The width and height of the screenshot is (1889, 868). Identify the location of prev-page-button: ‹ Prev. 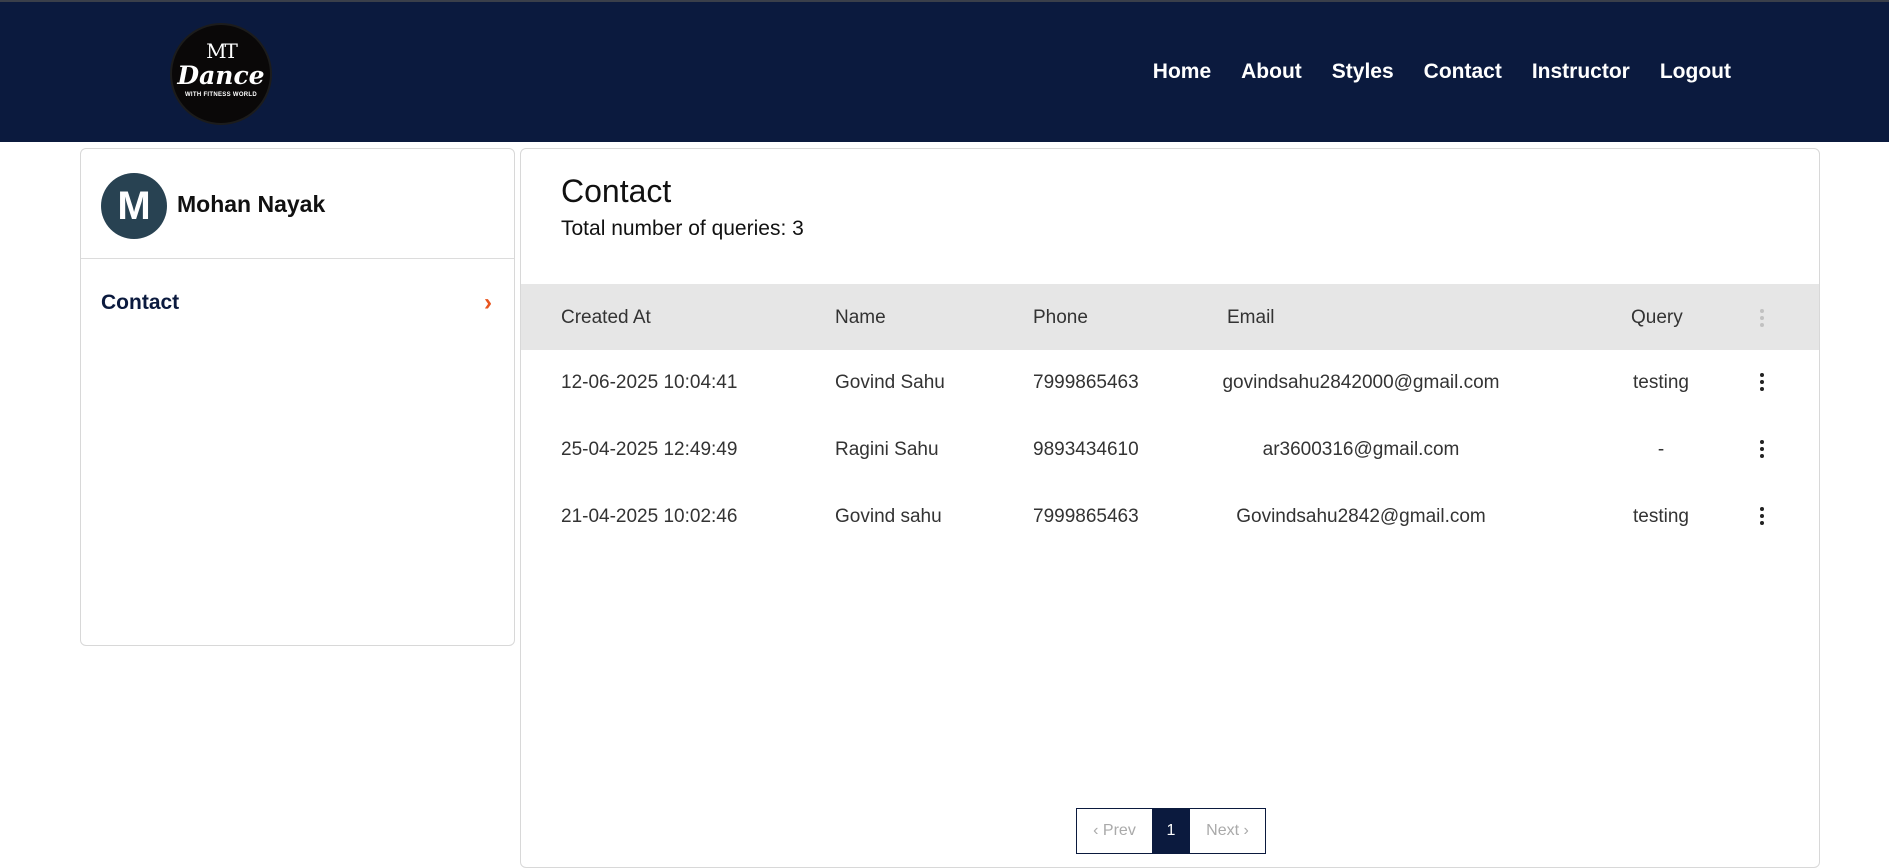
(1114, 831).